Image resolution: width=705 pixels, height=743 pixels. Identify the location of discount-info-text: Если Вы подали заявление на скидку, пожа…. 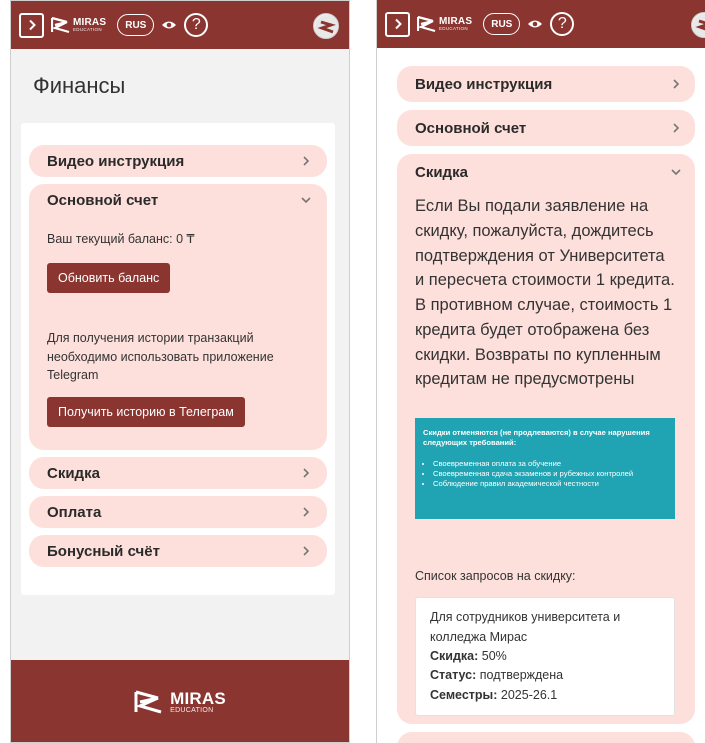
(545, 293).